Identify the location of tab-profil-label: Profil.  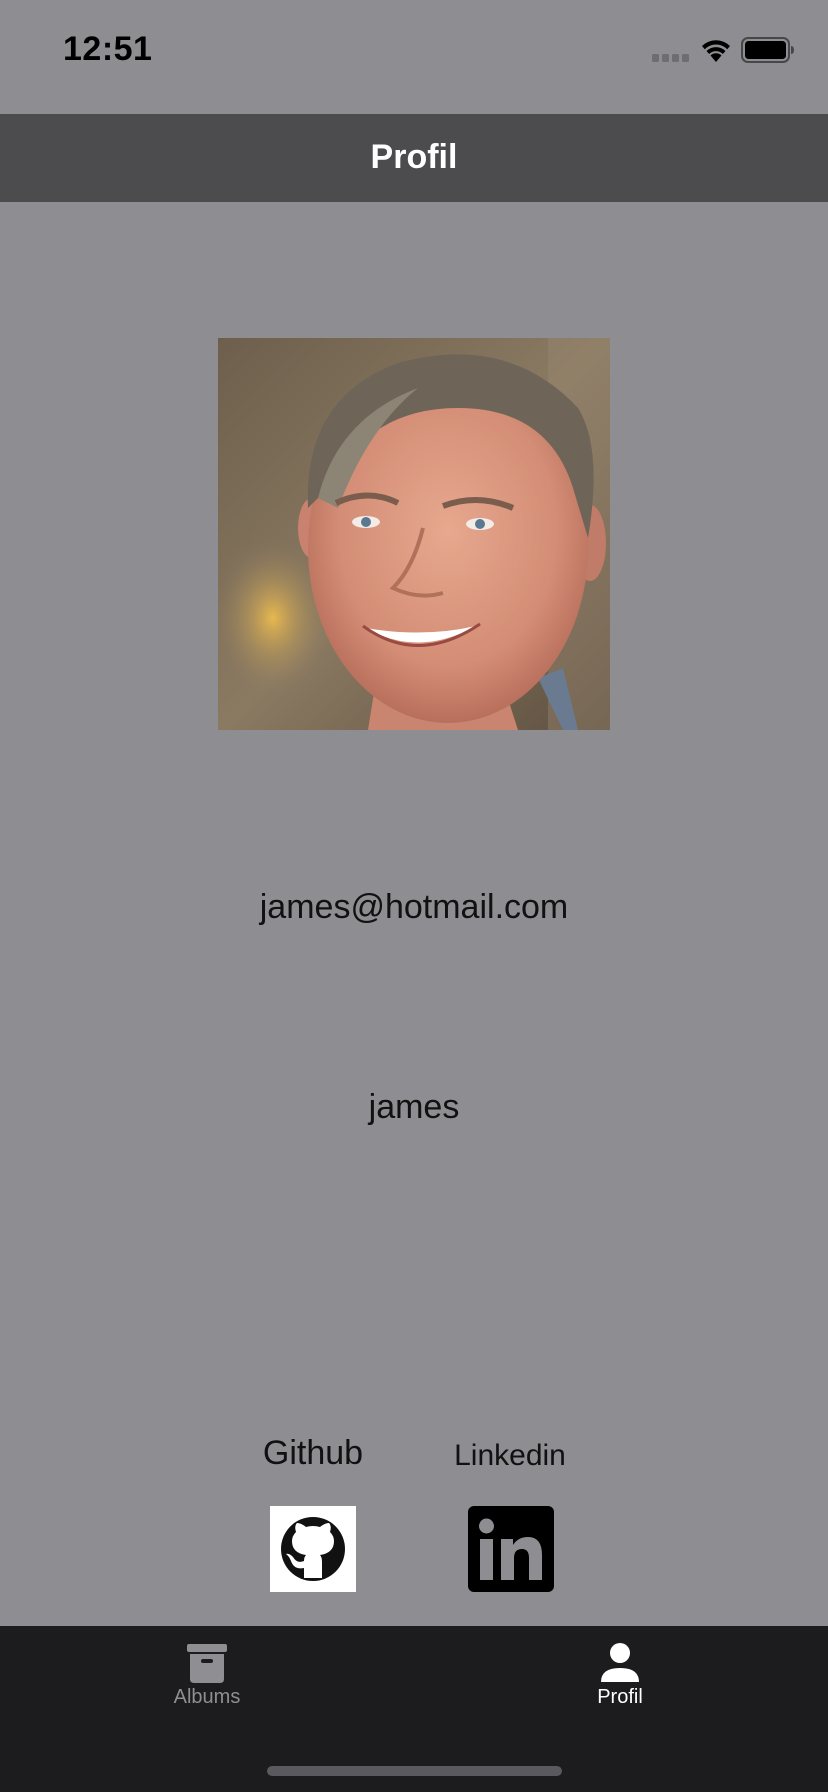
(620, 1697).